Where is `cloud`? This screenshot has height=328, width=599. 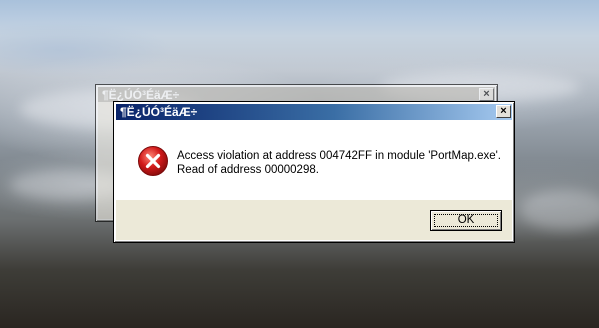
cloud is located at coordinates (559, 210).